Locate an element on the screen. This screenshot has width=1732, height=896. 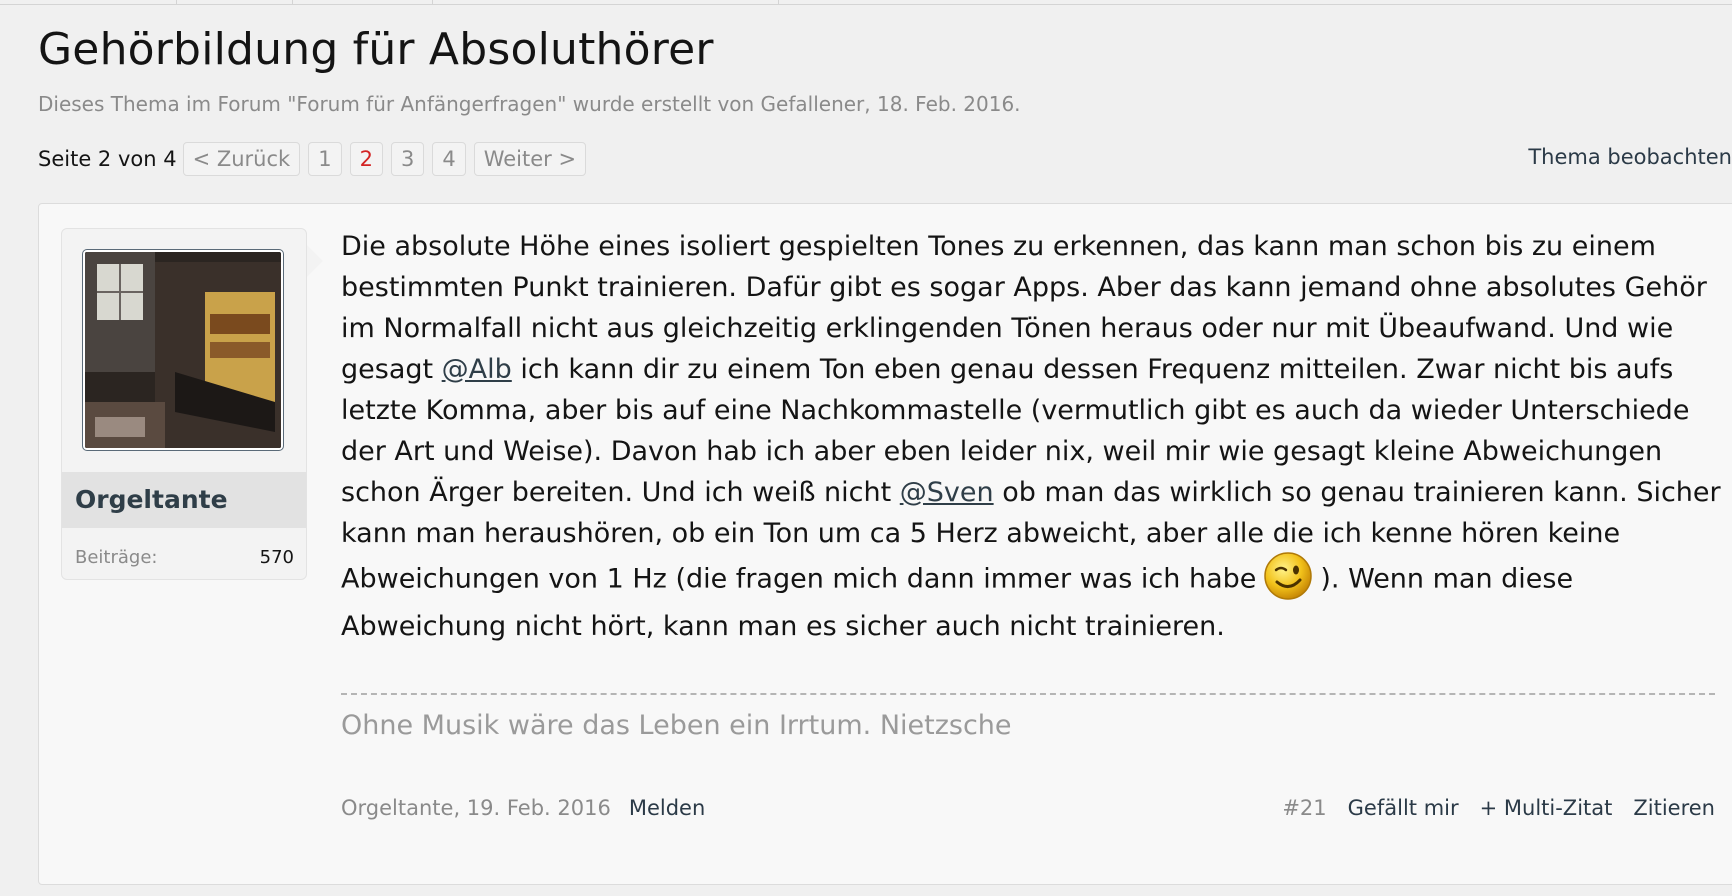
user-info-panel: Orgeltante Beiträge: 570 is located at coordinates (192, 404).